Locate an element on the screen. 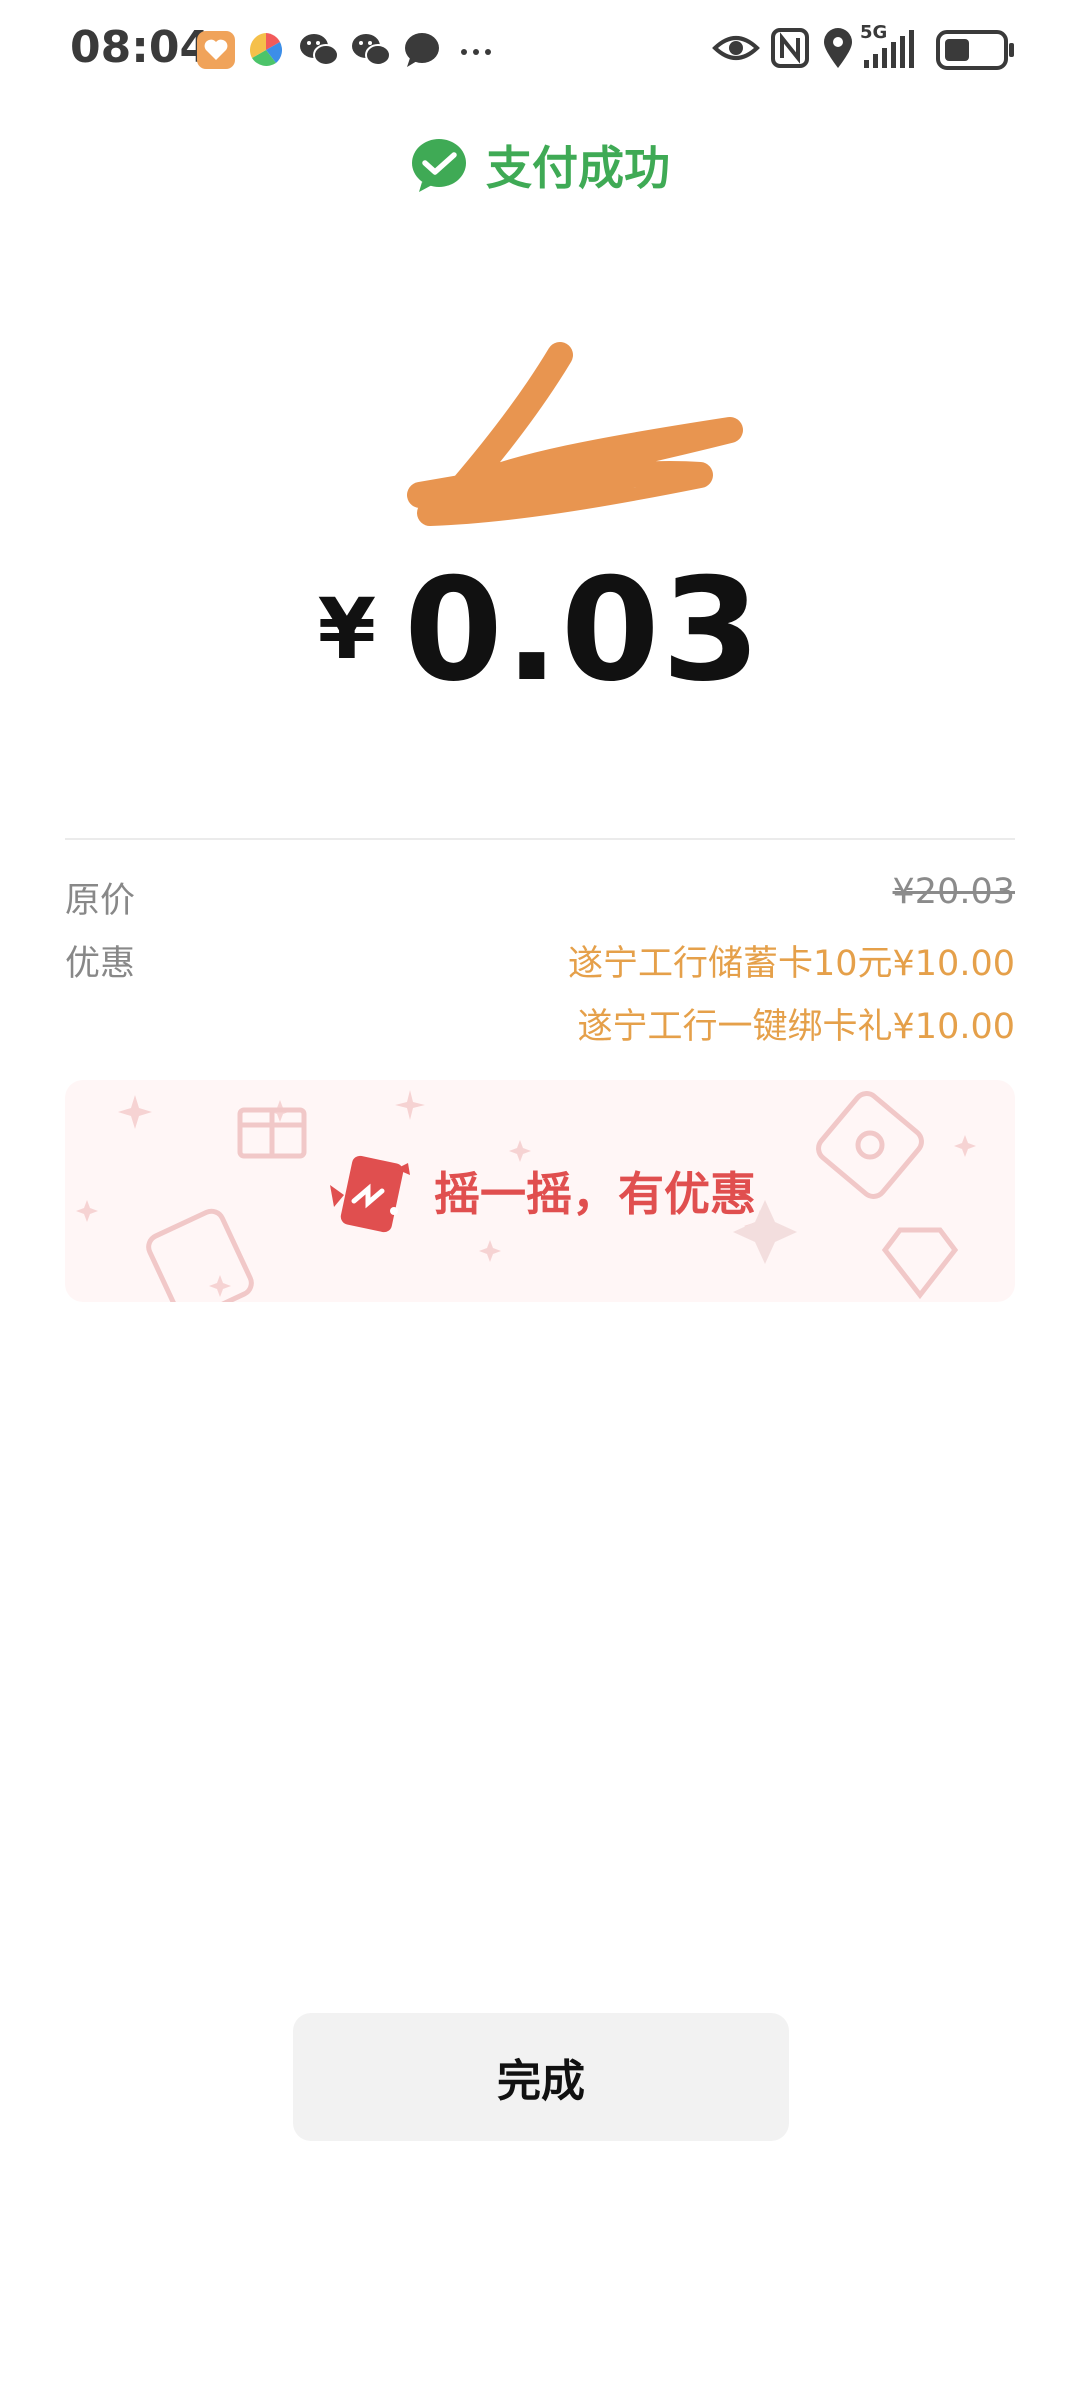 This screenshot has width=1080, height=2400. divider is located at coordinates (540, 839).